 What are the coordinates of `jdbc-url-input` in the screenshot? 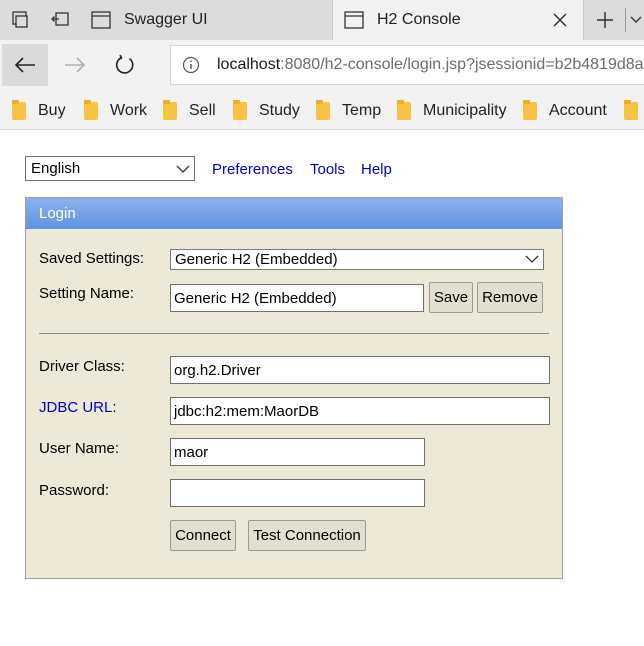 It's located at (360, 411).